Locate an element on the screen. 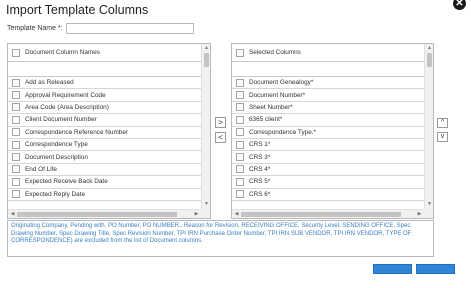  list-item: CRS 3* is located at coordinates (328, 157).